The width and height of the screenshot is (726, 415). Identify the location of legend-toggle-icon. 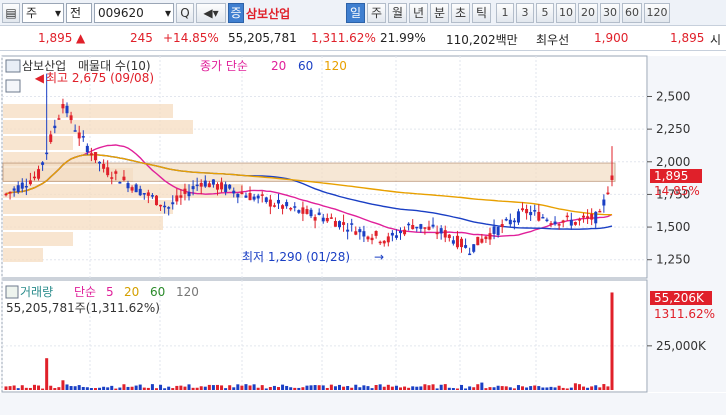
(13, 66).